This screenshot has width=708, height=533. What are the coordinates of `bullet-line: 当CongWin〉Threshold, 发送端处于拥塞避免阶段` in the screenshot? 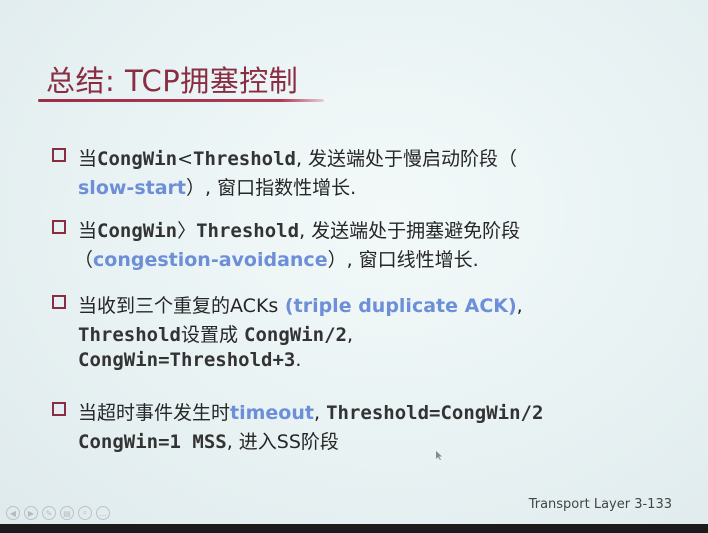 It's located at (299, 229).